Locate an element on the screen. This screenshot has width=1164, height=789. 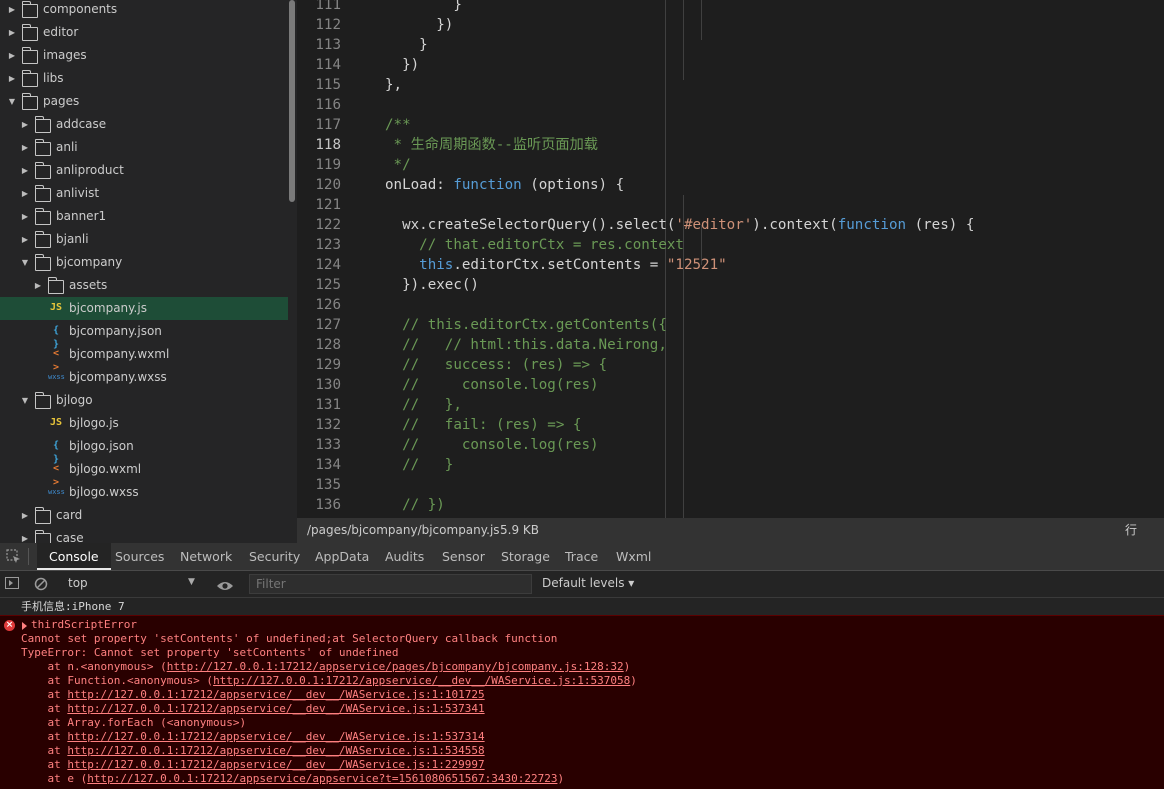
tree-folder: ▶ anlivist is located at coordinates (144, 193).